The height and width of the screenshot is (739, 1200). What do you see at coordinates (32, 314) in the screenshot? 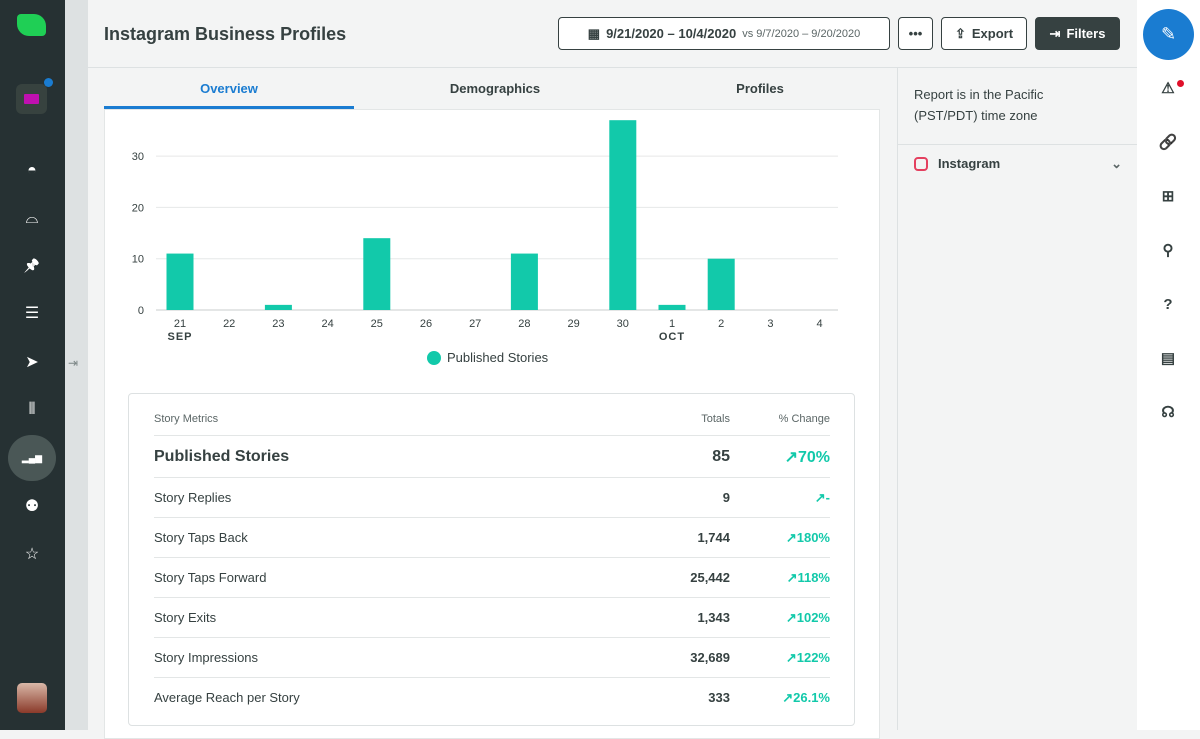
I see `list-icon: ☰` at bounding box center [32, 314].